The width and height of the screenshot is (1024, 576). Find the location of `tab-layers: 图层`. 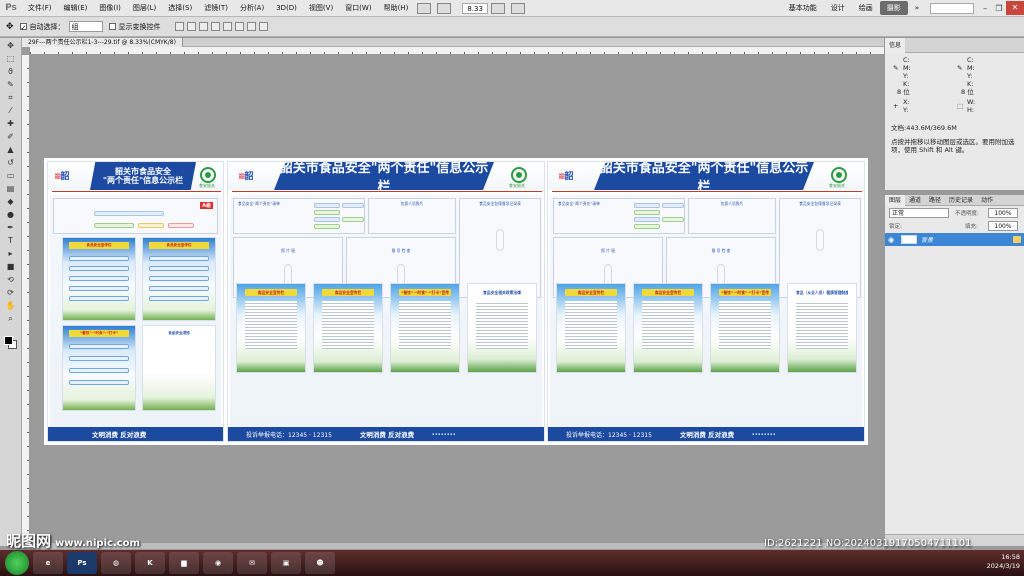

tab-layers: 图层 is located at coordinates (895, 200).